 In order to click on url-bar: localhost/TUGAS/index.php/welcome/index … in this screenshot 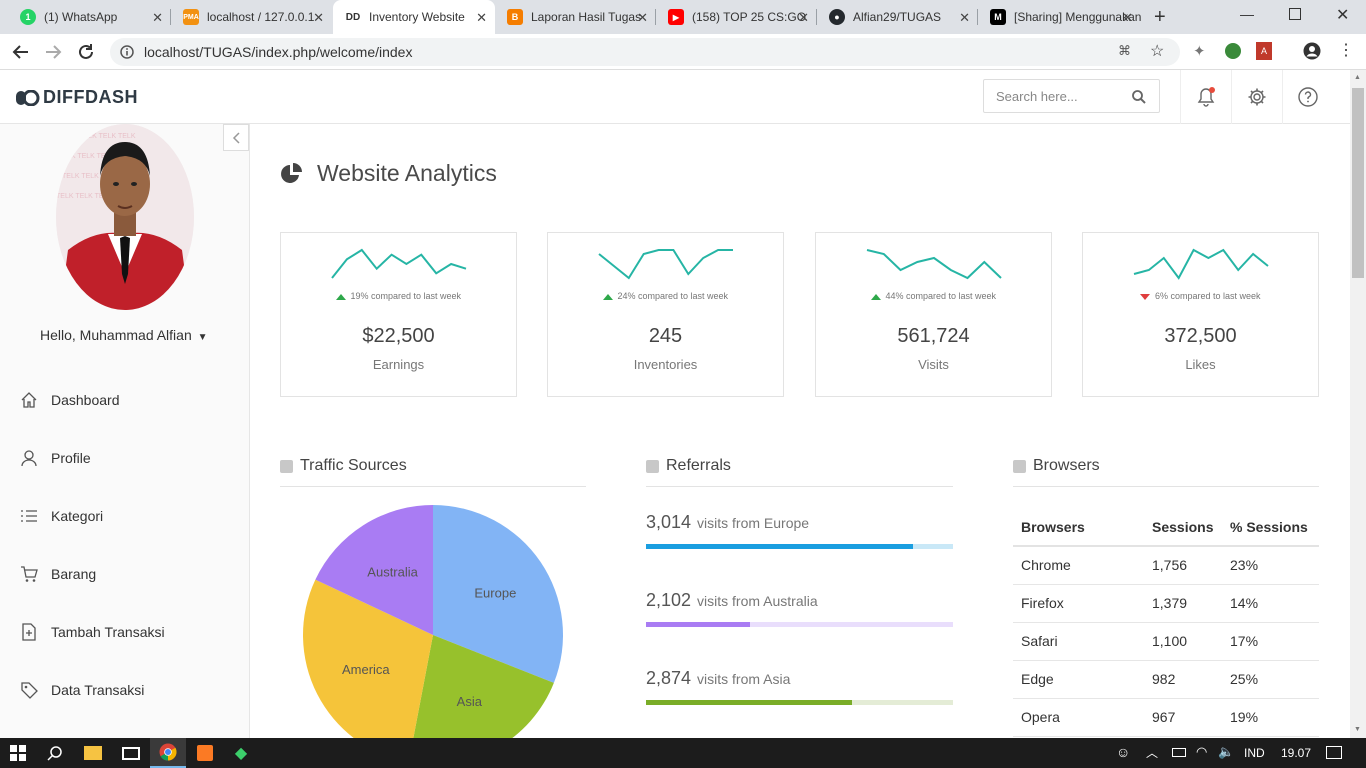, I will do `click(645, 52)`.